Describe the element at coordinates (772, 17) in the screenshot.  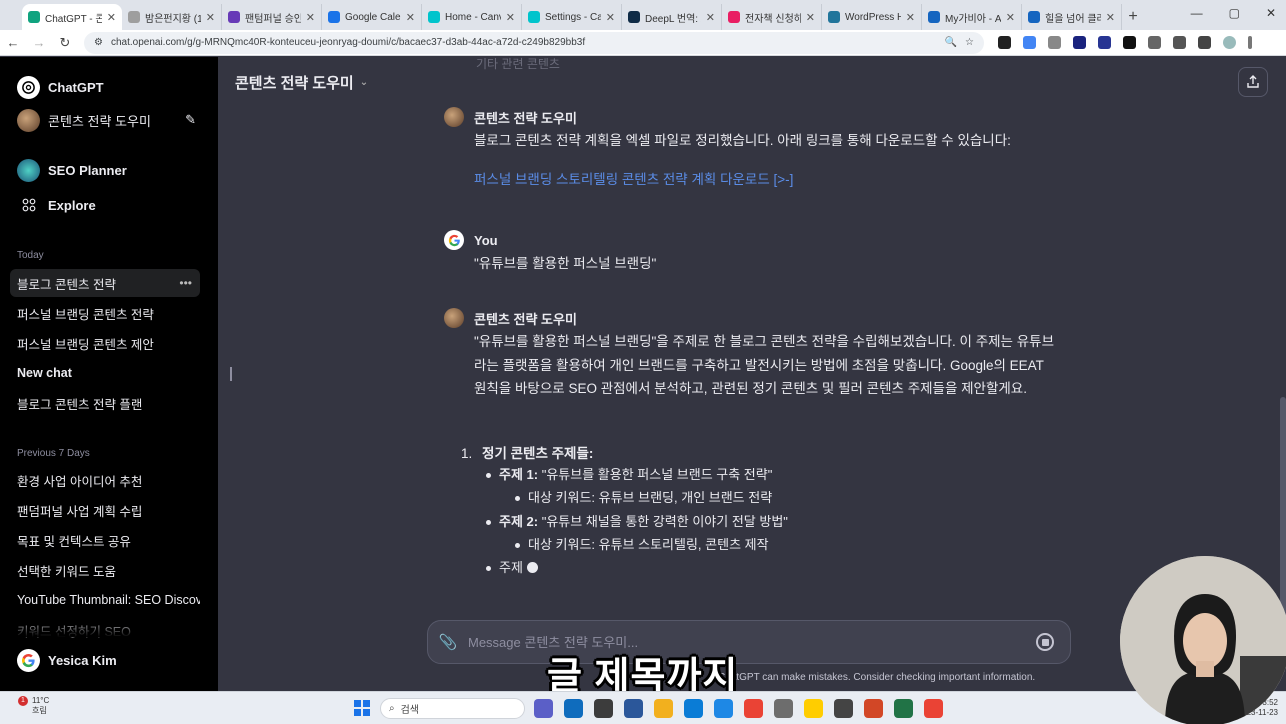
I see `browser-tab: 전자책 신청하 ✕` at that location.